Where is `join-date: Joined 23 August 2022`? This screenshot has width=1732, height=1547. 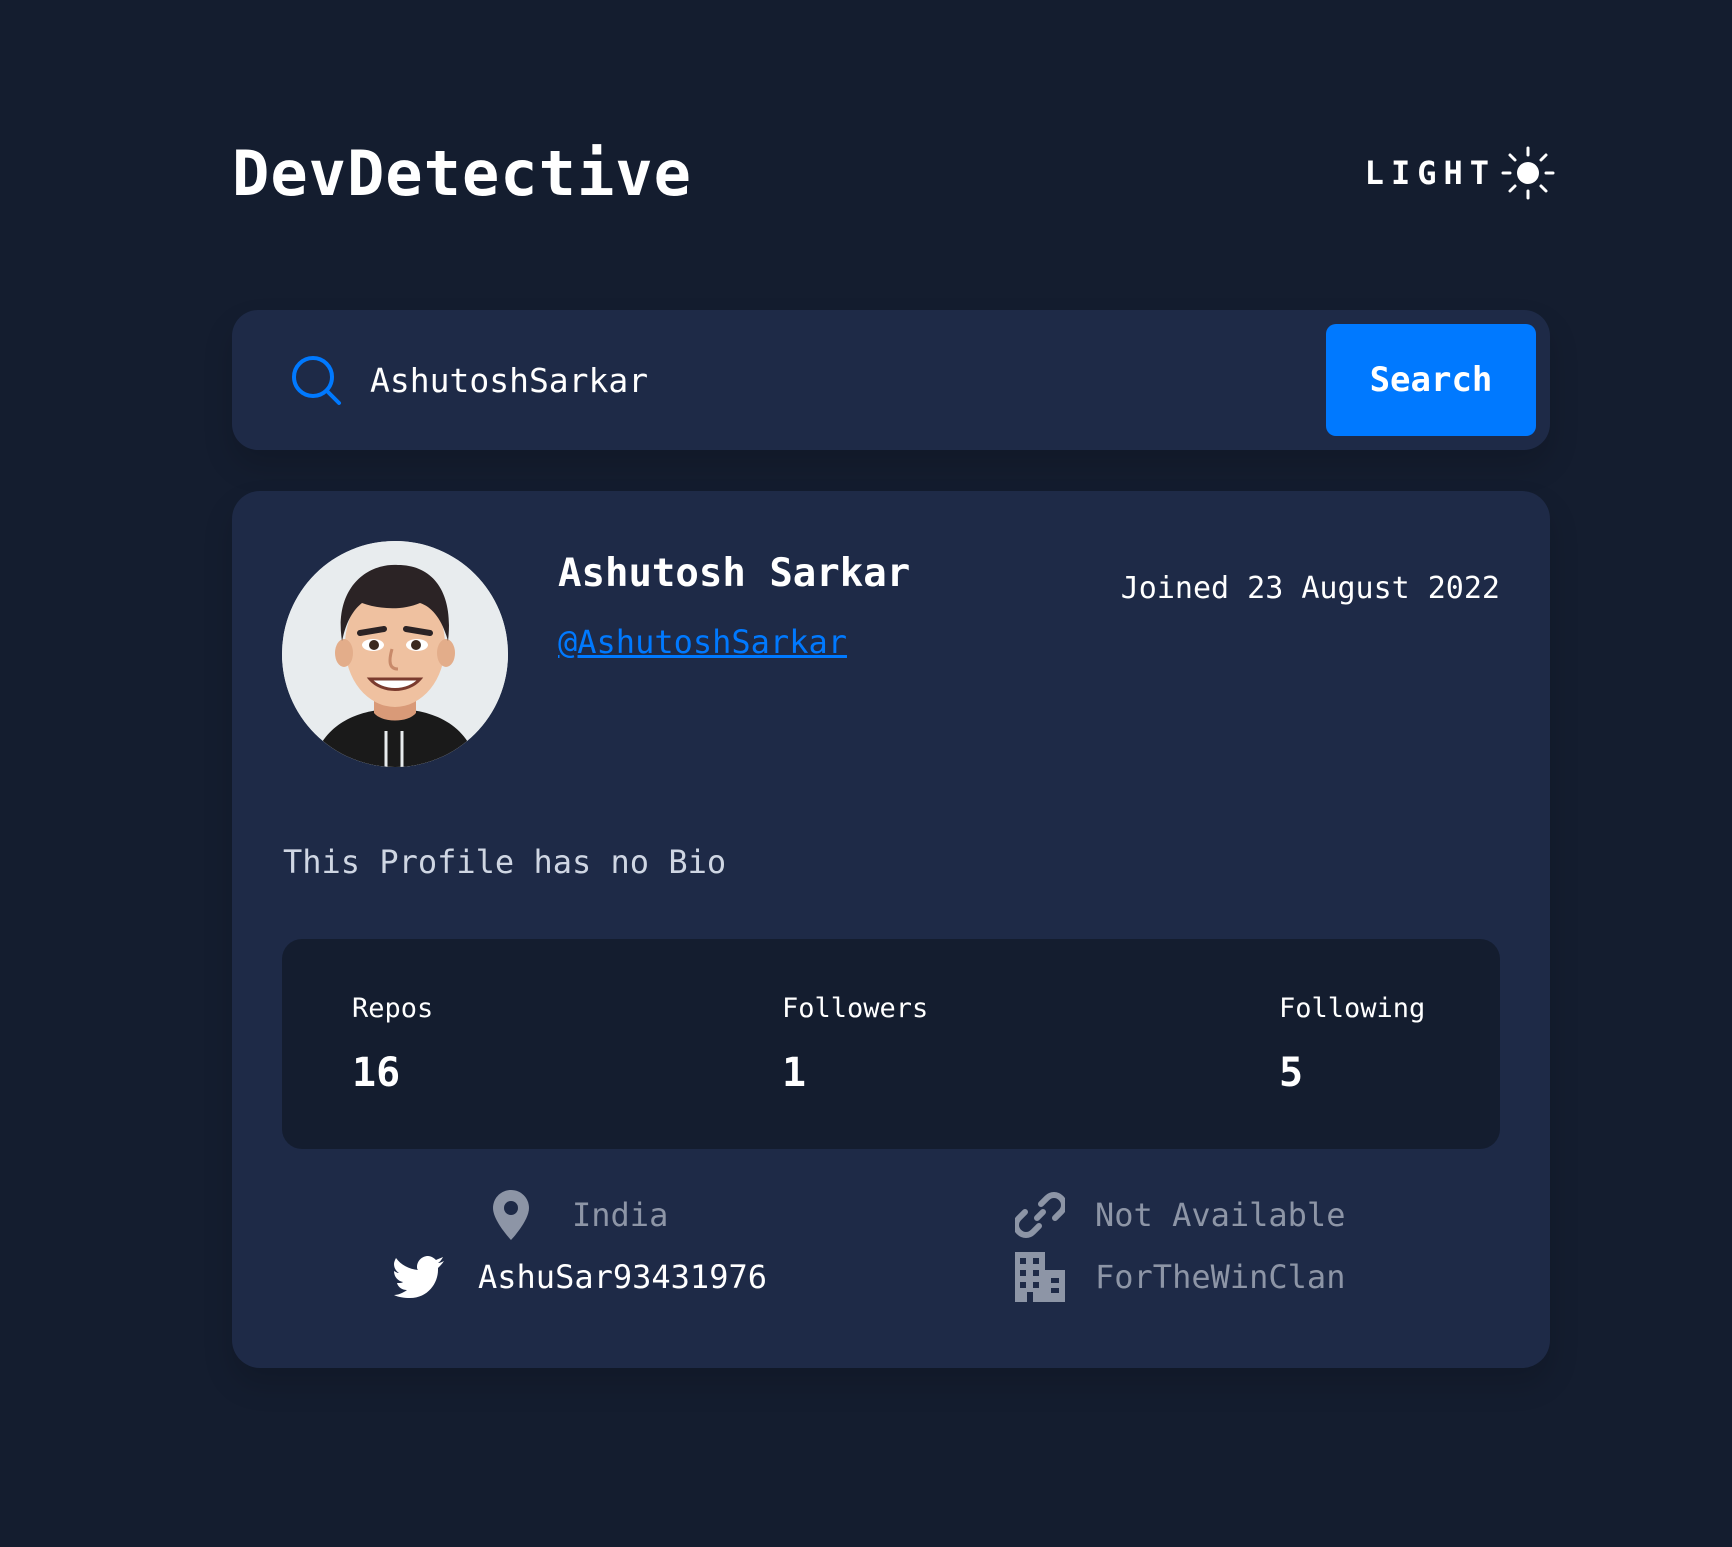 join-date: Joined 23 August 2022 is located at coordinates (1310, 588).